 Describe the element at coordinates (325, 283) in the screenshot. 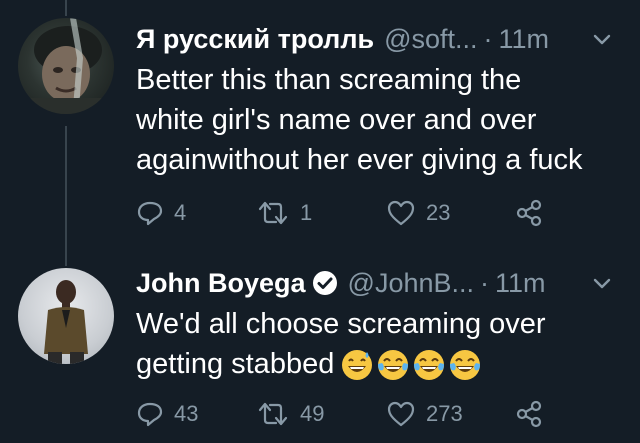

I see `verified-badge-icon` at that location.